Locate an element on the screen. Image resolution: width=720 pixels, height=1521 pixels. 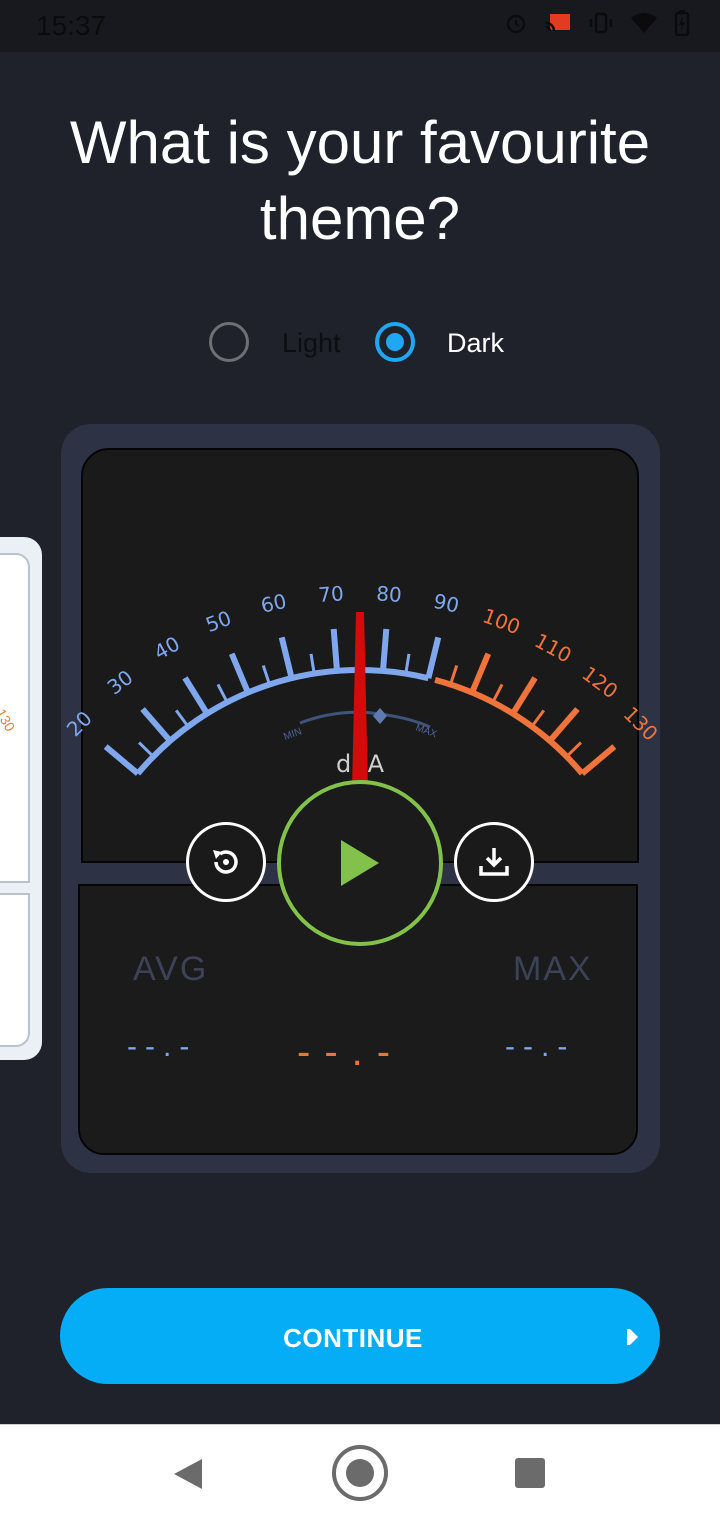
avg-label: AVG is located at coordinates (171, 969).